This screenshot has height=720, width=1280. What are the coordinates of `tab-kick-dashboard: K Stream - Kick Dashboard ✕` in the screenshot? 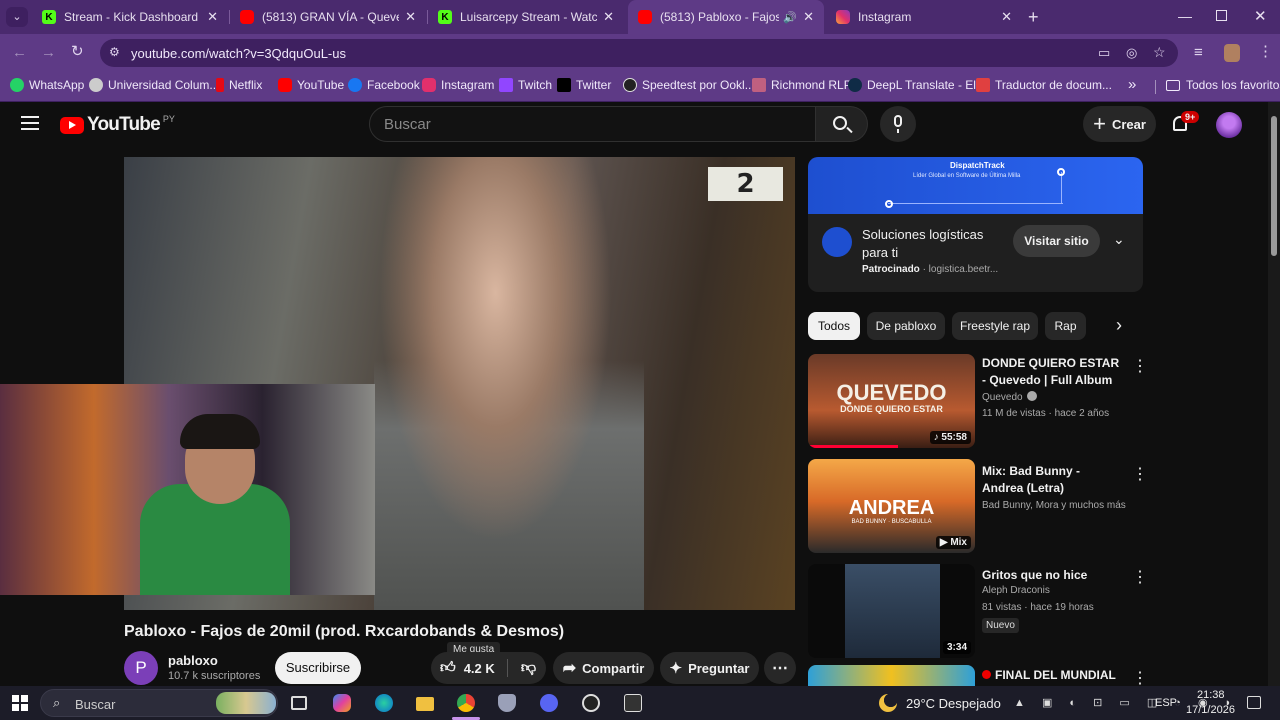 It's located at (130, 17).